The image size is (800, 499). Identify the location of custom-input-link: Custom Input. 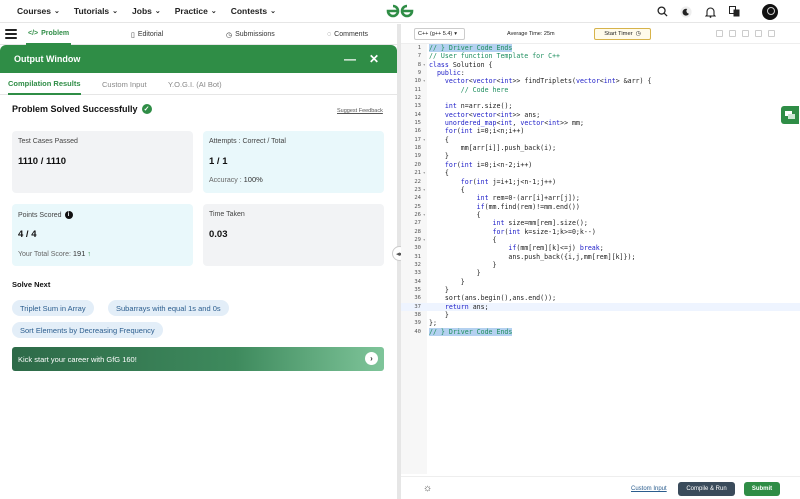
(649, 489).